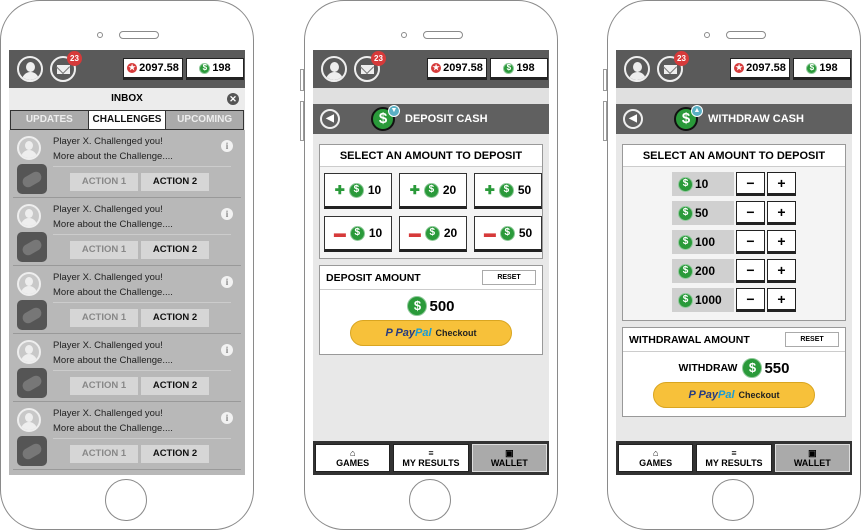 The height and width of the screenshot is (530, 864). What do you see at coordinates (233, 99) in the screenshot?
I see `close-icon: ✕` at bounding box center [233, 99].